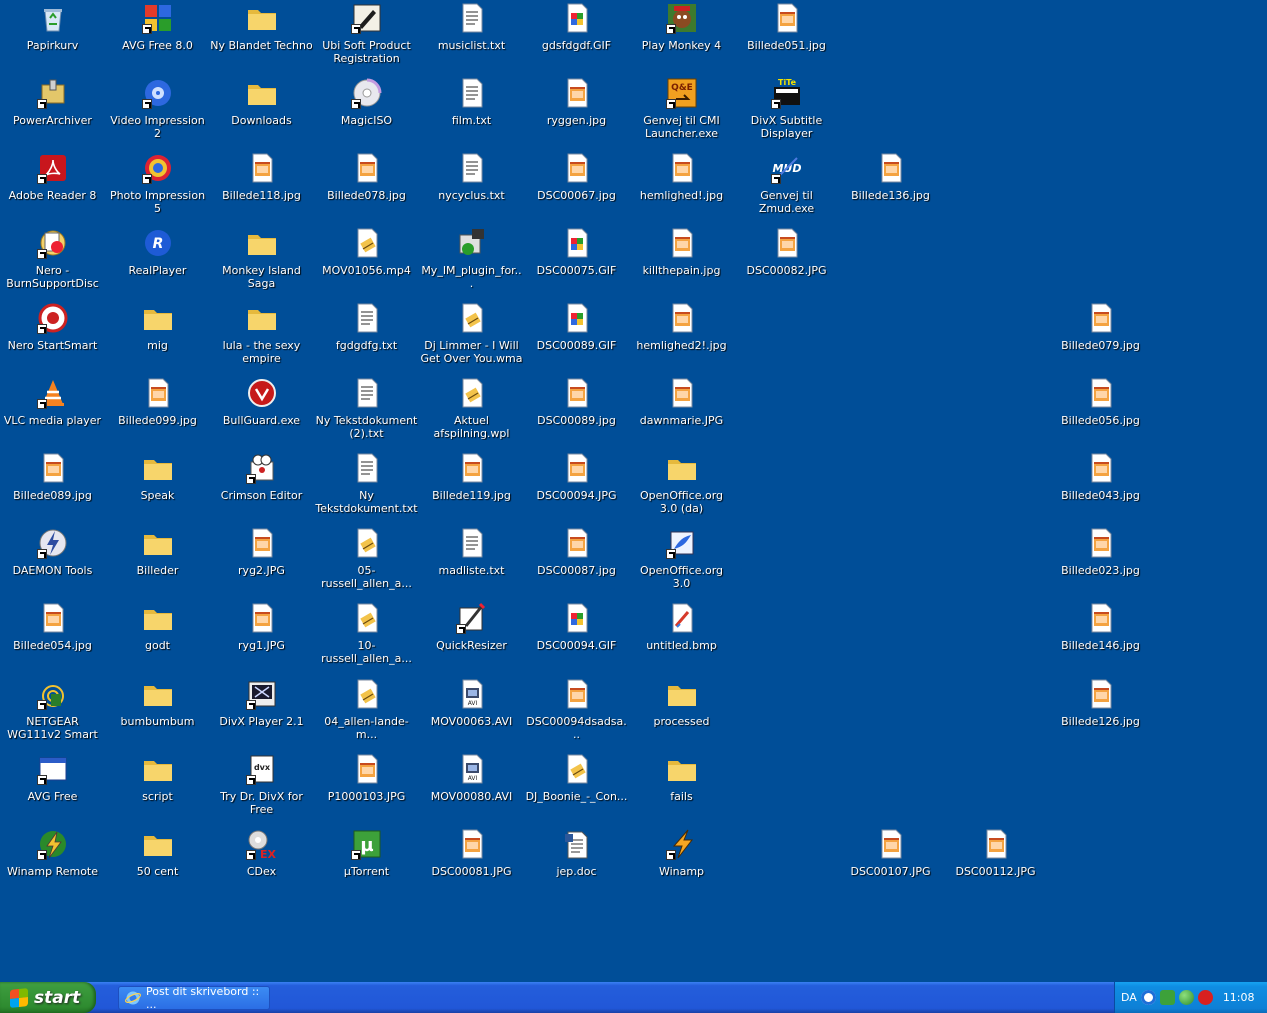  What do you see at coordinates (52, 562) in the screenshot?
I see `desktop-icon: DAEMON Tools` at bounding box center [52, 562].